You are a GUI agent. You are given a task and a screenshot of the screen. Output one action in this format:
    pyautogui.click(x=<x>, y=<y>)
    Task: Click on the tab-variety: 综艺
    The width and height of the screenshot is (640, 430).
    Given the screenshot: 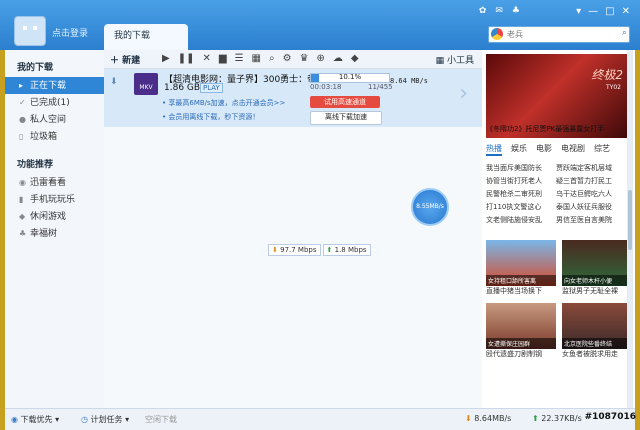 What is the action you would take?
    pyautogui.click(x=602, y=149)
    